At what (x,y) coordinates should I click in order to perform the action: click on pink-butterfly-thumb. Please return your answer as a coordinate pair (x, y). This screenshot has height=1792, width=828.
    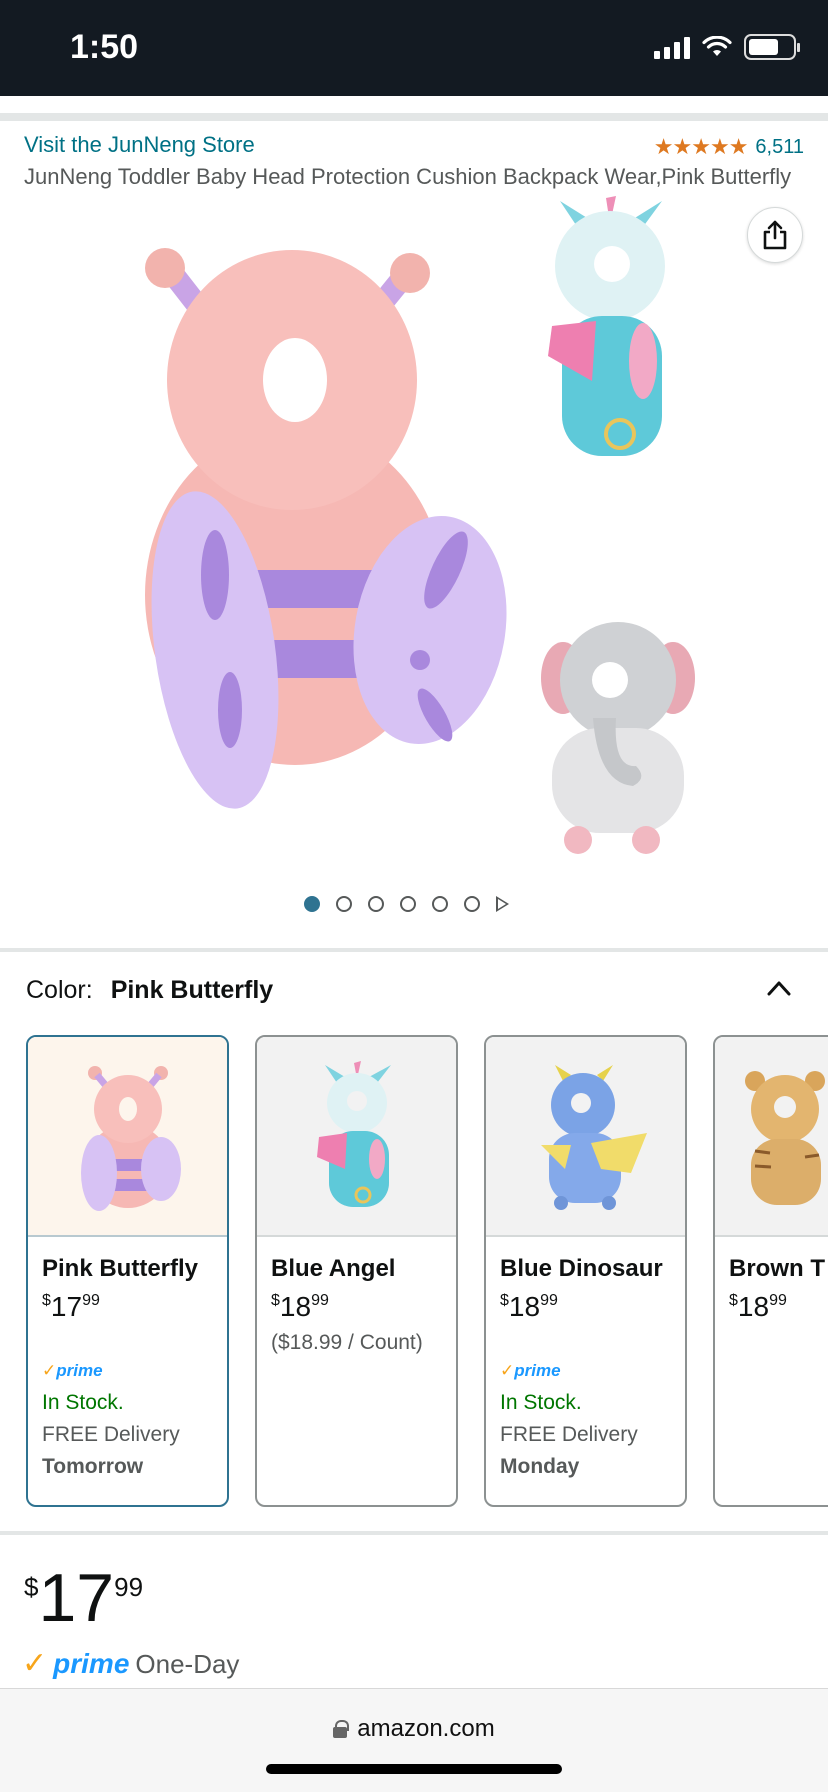
    Looking at the image, I should click on (130, 1138).